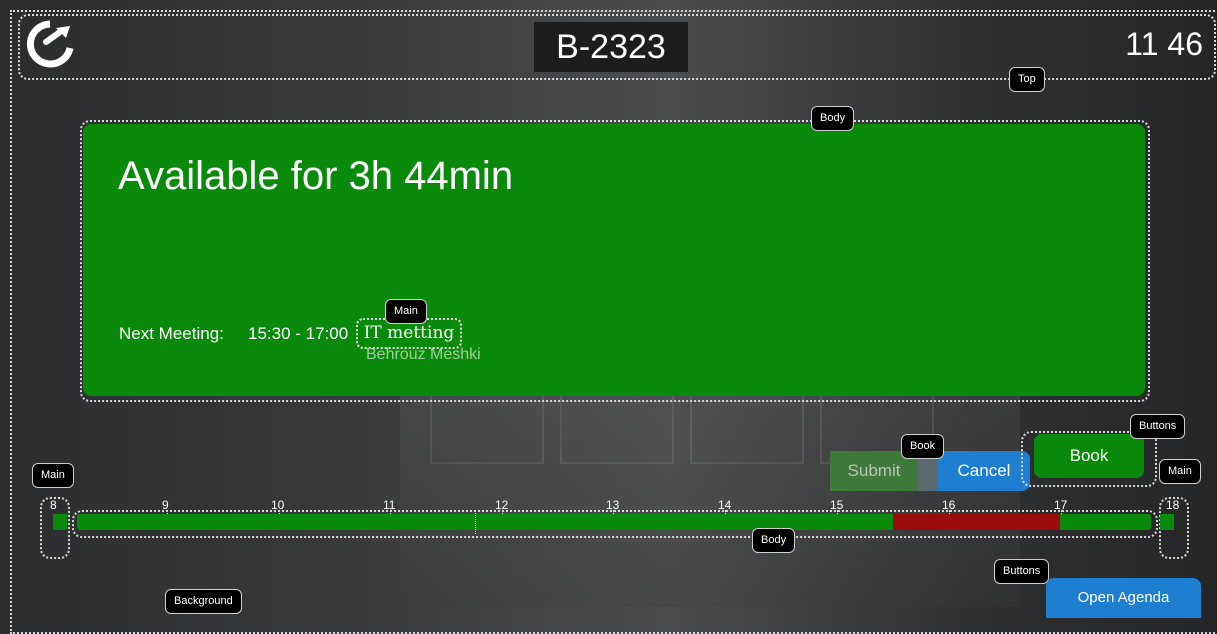  I want to click on timeline-region-outline, so click(615, 524).